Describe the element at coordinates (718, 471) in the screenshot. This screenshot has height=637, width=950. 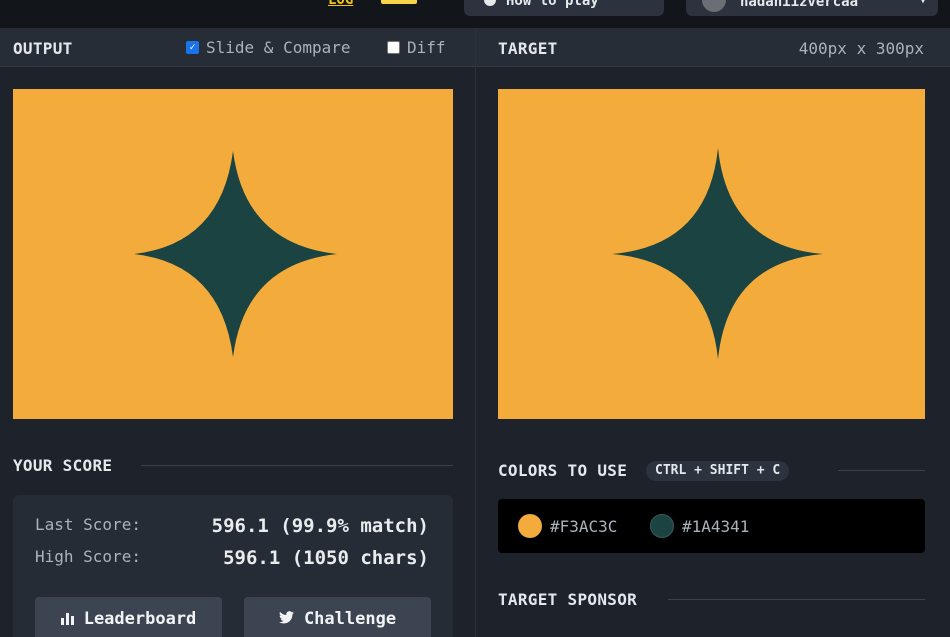
I see `copy-colors-shortcut: CTRL + SHIFT + C` at that location.